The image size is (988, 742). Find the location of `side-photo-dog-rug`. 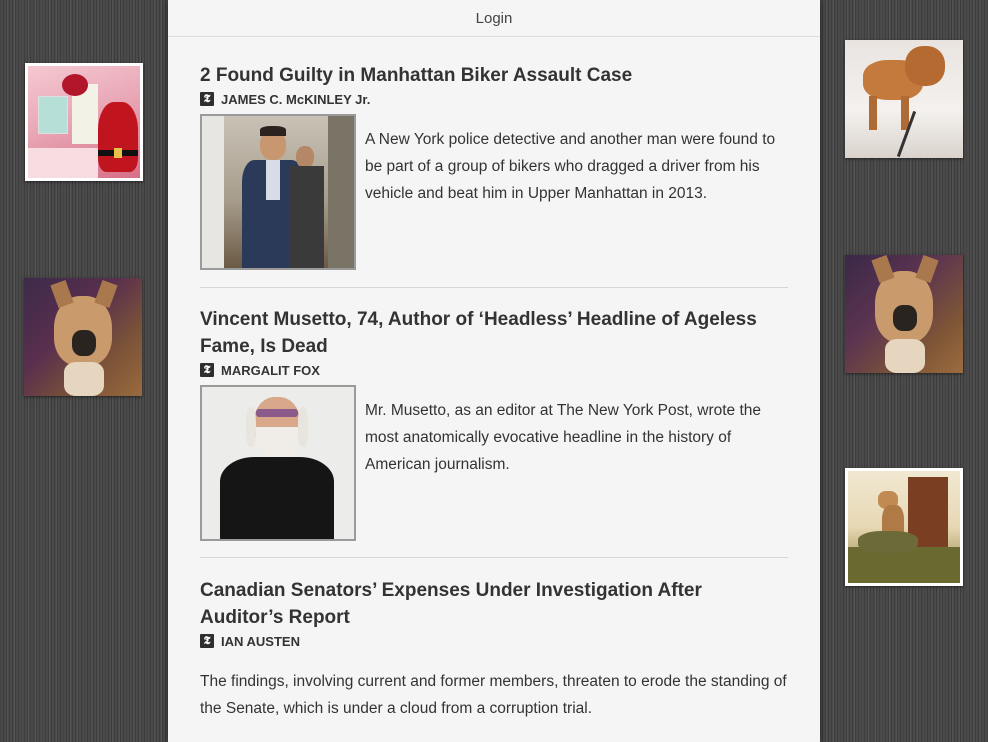

side-photo-dog-rug is located at coordinates (83, 337).